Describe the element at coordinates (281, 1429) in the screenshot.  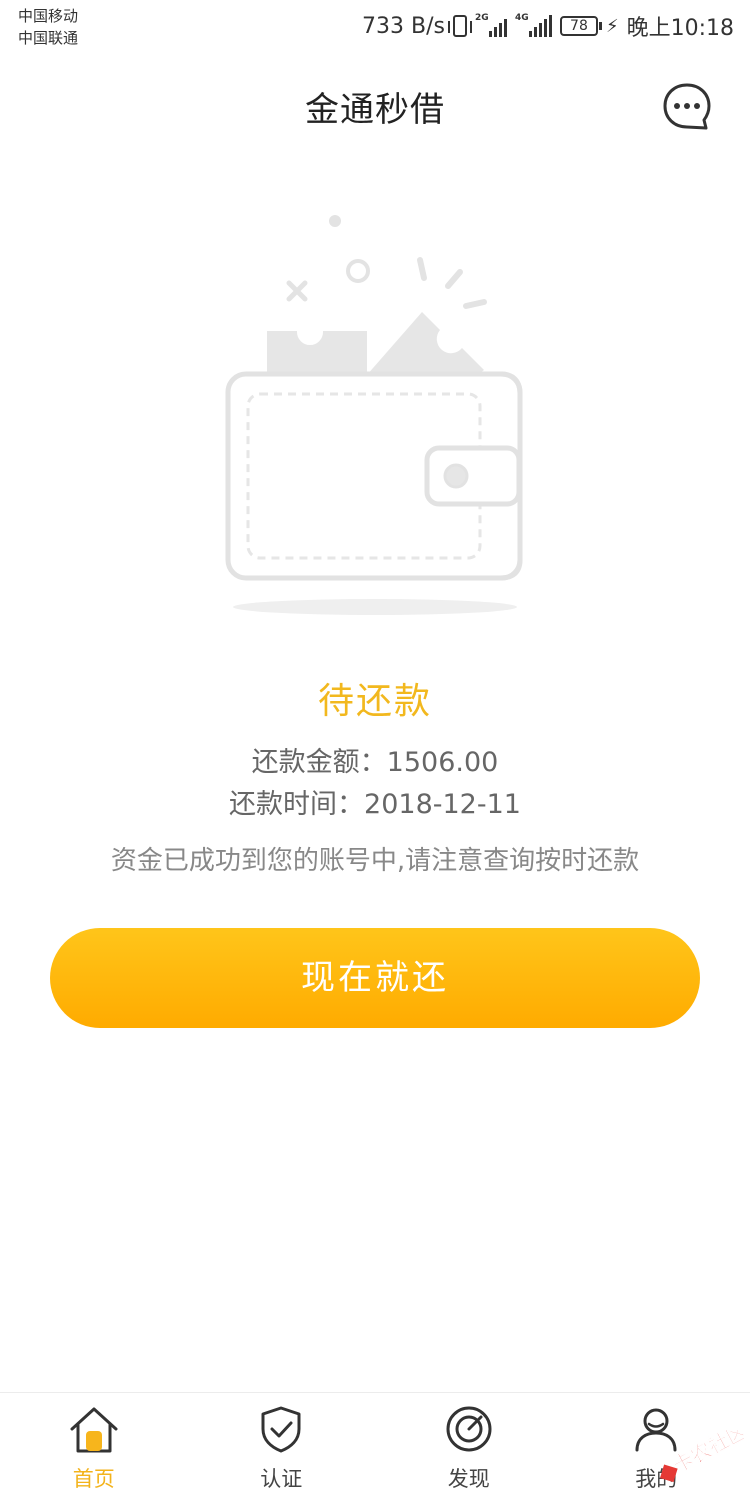
I see `shield-check-icon` at that location.